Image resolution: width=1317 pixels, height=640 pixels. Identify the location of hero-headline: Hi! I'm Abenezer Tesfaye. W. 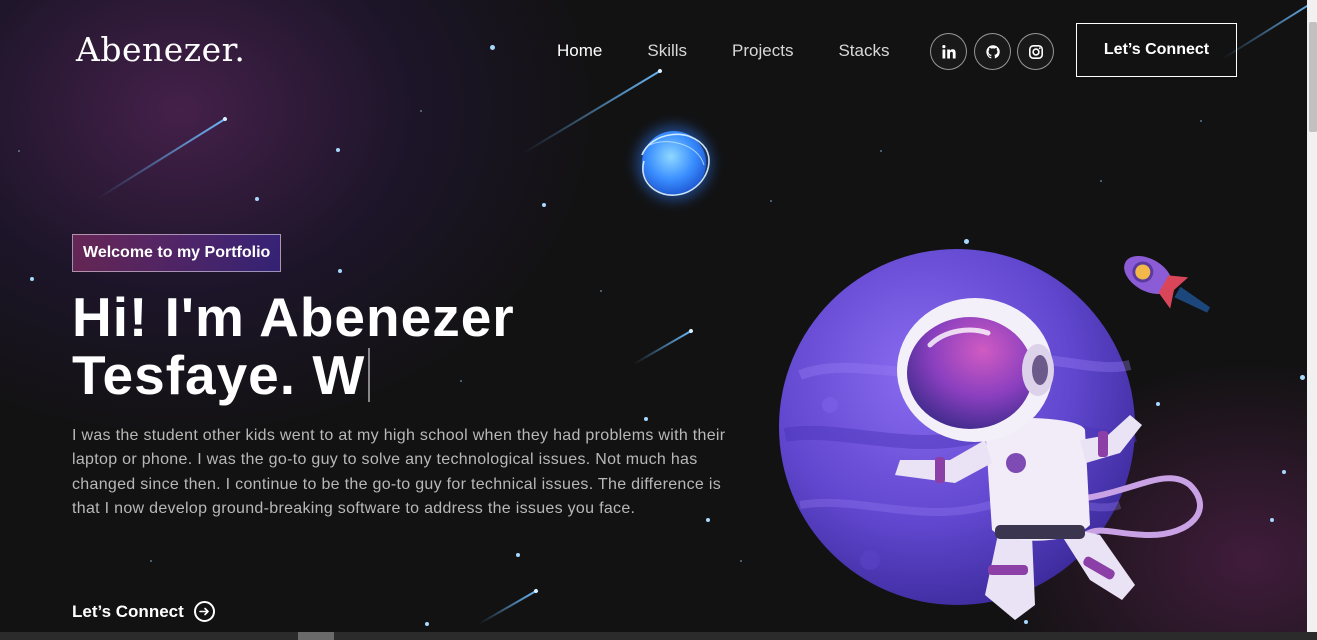
(382, 346).